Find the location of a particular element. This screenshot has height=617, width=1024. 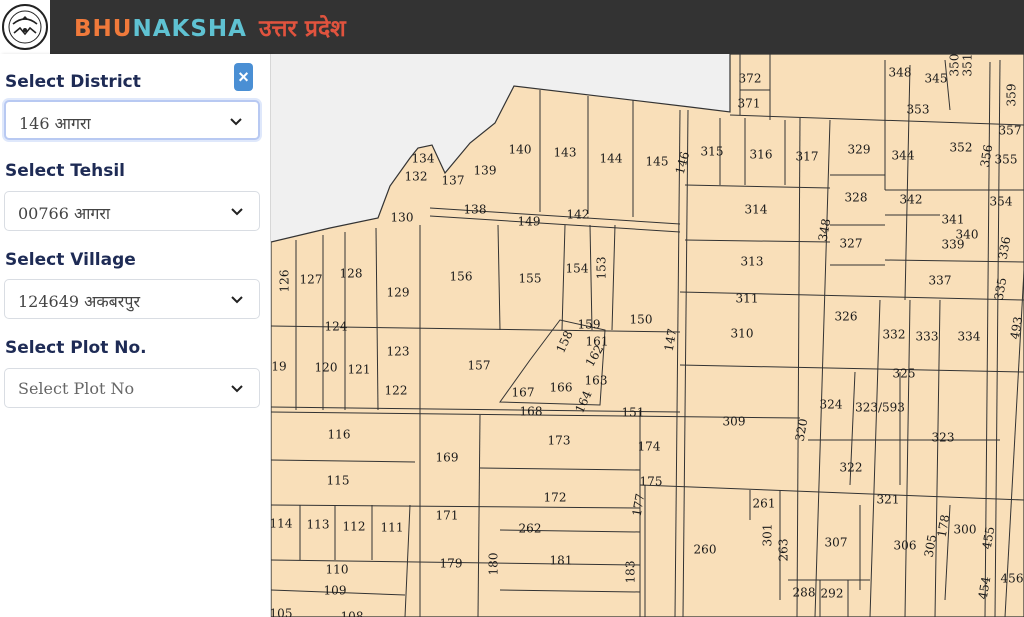

plot-number-371: 371 is located at coordinates (749, 104).